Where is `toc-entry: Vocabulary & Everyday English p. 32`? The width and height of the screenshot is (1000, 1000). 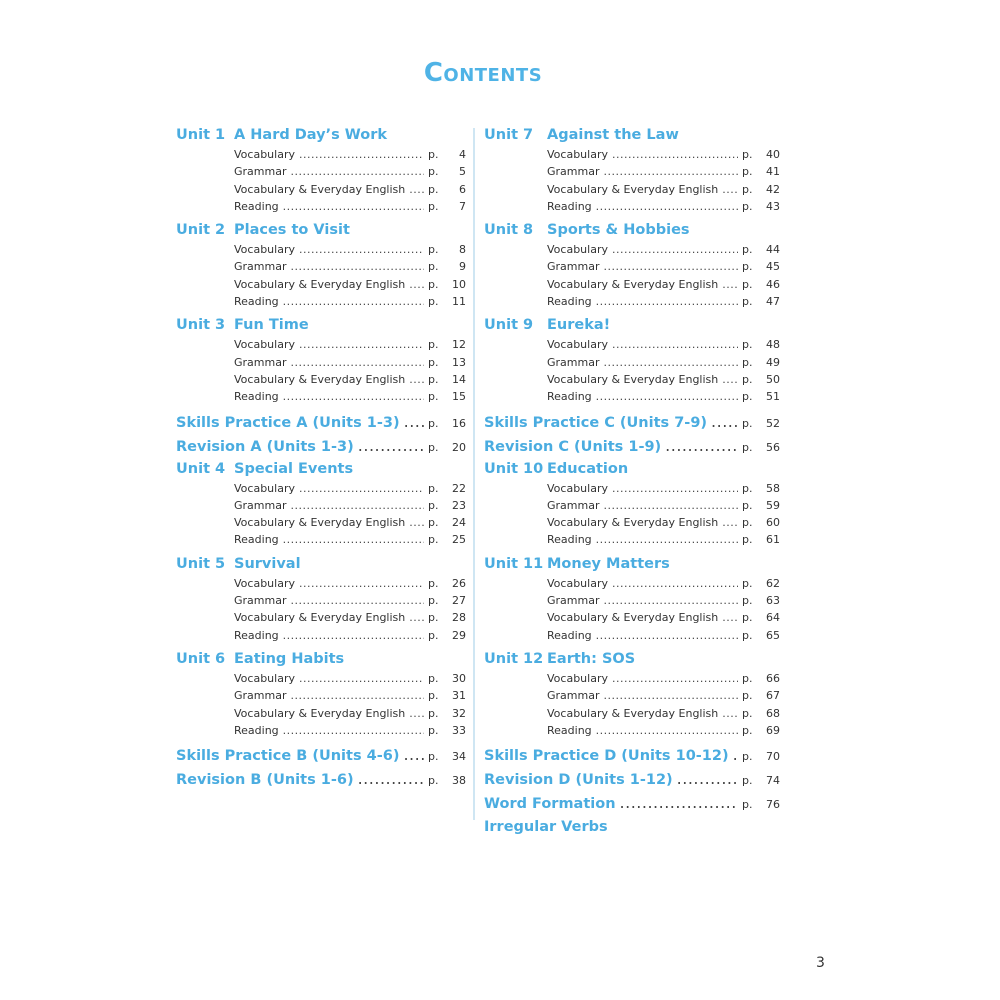
toc-entry: Vocabulary & Everyday English p. 32 is located at coordinates (321, 713).